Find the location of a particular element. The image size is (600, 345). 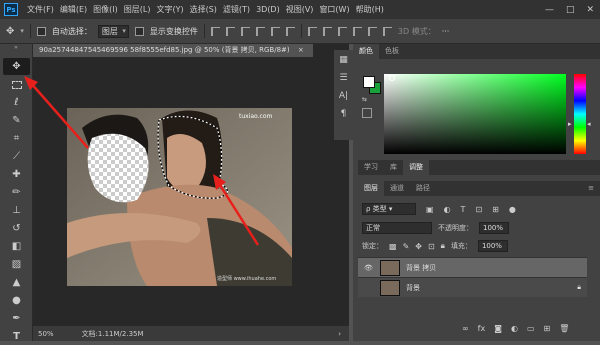

layer-name: 背景 is located at coordinates (413, 288).